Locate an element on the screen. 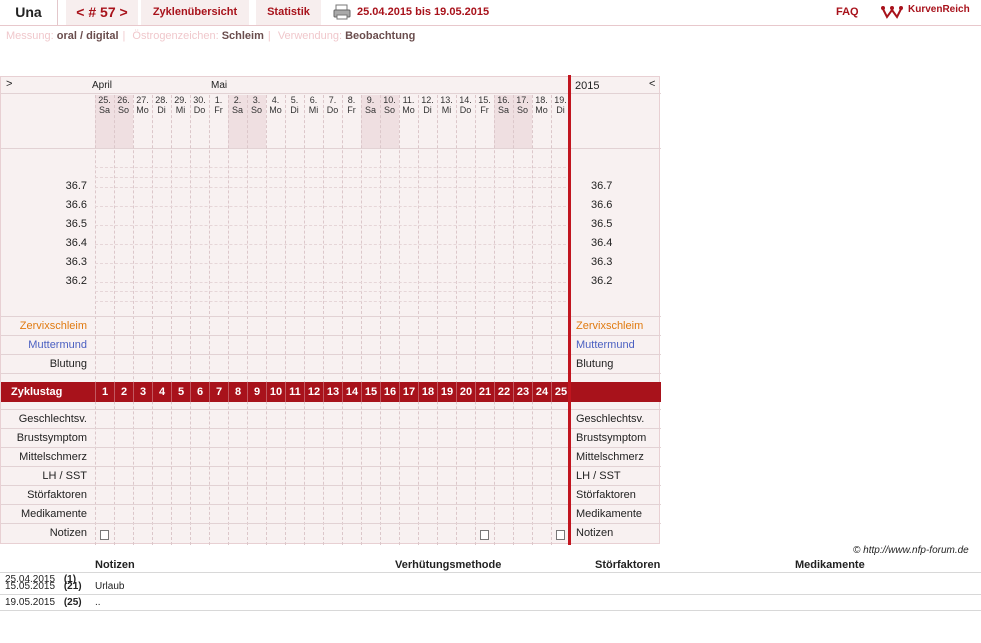 Image resolution: width=981 pixels, height=643 pixels. cycle-day-label: Zyklustag is located at coordinates (37, 392).